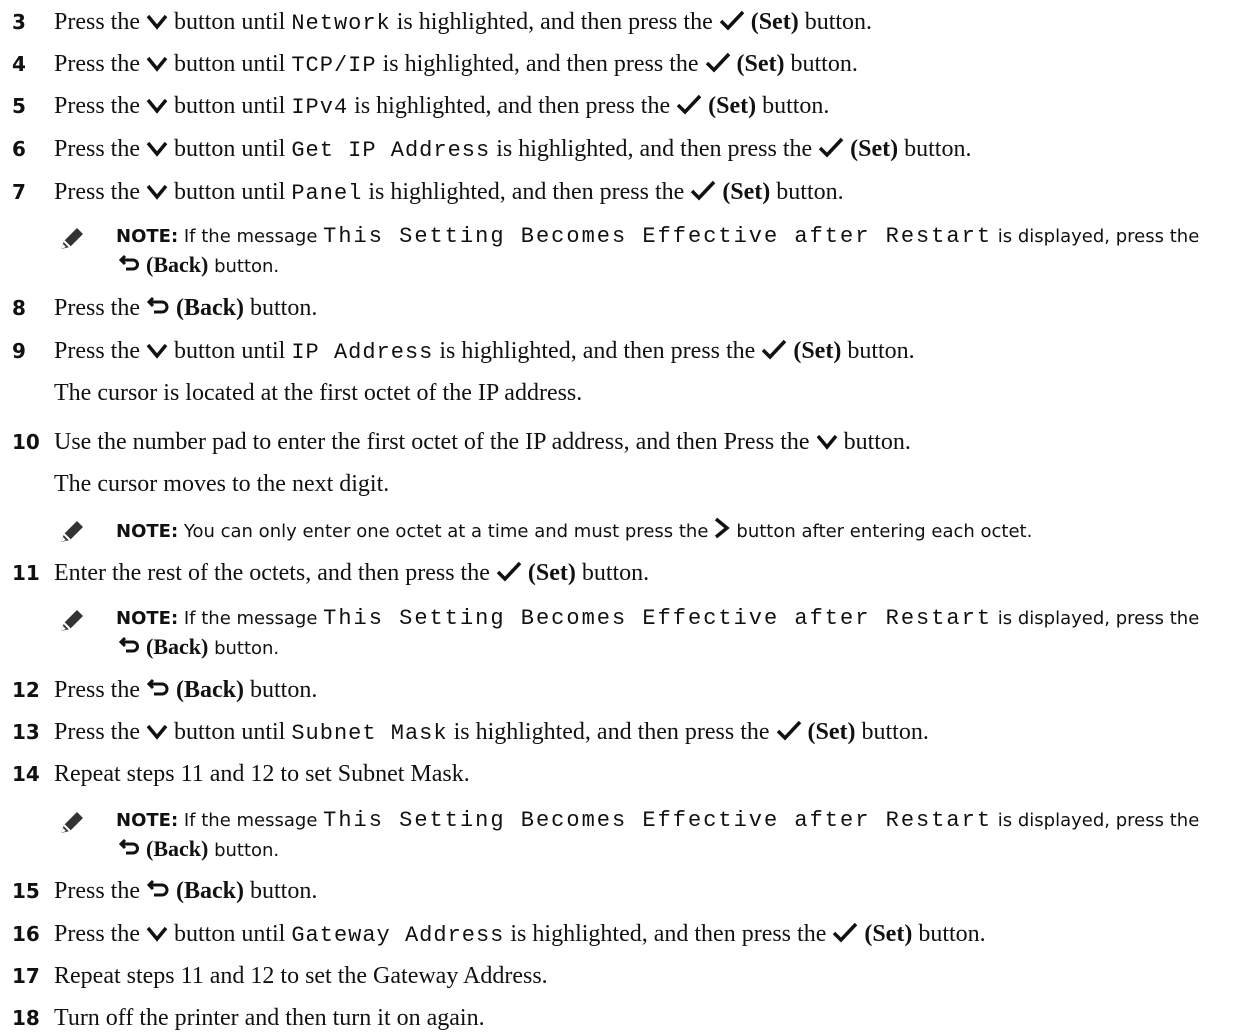  What do you see at coordinates (26, 934) in the screenshot?
I see `step-number: 16` at bounding box center [26, 934].